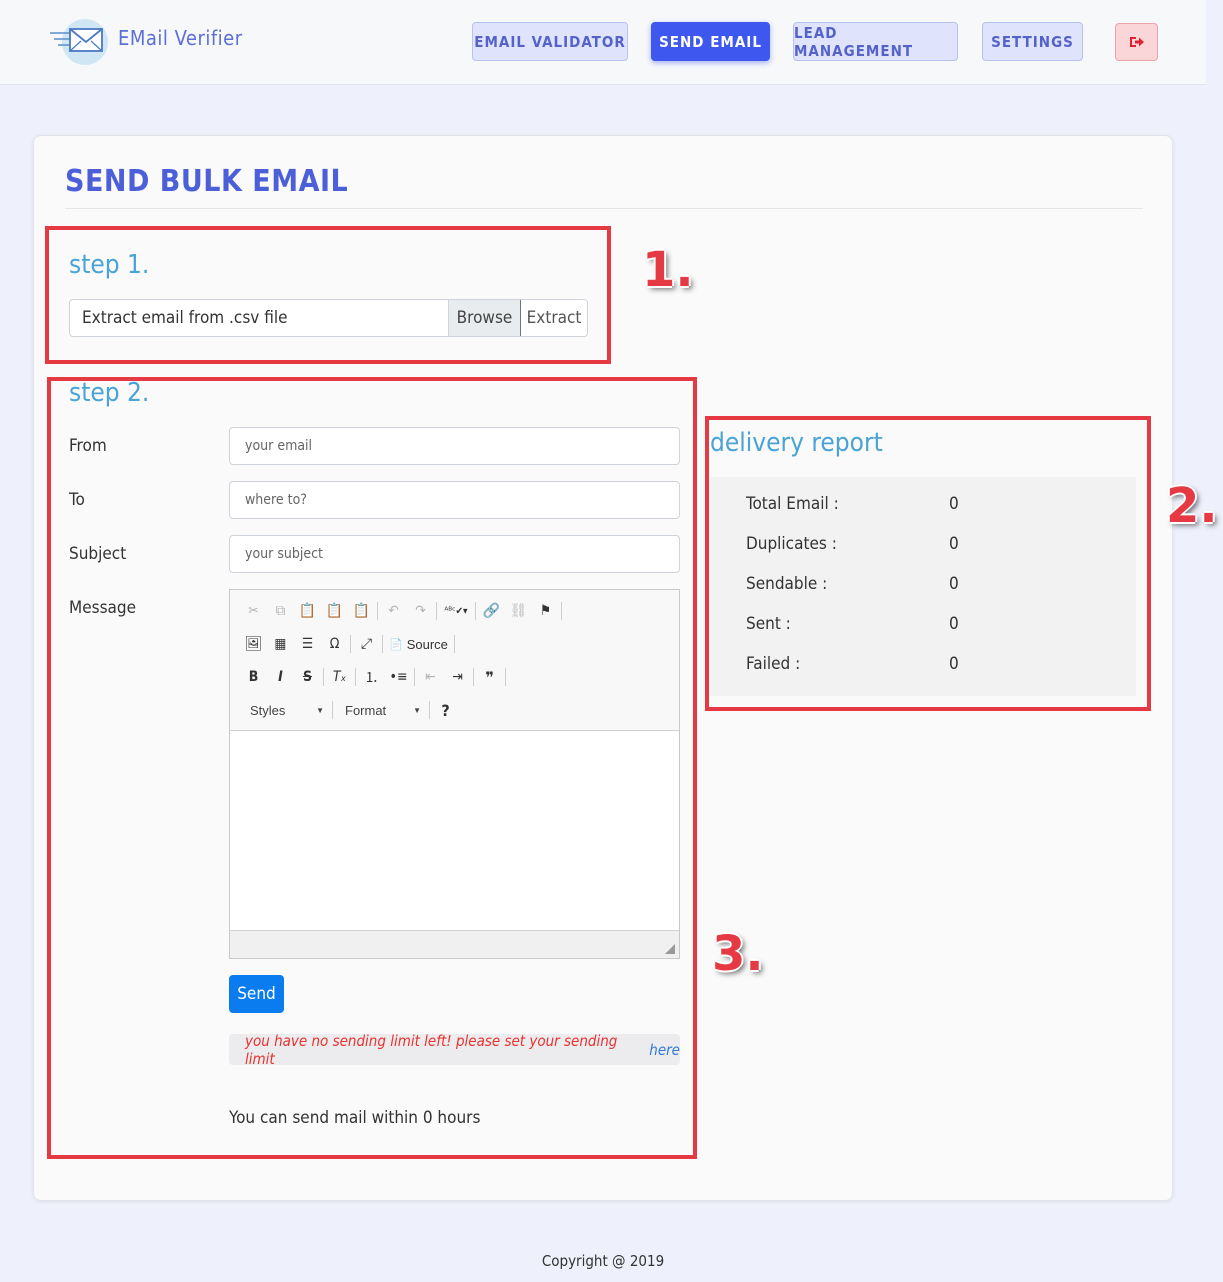 The image size is (1223, 1282). What do you see at coordinates (787, 584) in the screenshot?
I see `report-label-sendable: Sendable :` at bounding box center [787, 584].